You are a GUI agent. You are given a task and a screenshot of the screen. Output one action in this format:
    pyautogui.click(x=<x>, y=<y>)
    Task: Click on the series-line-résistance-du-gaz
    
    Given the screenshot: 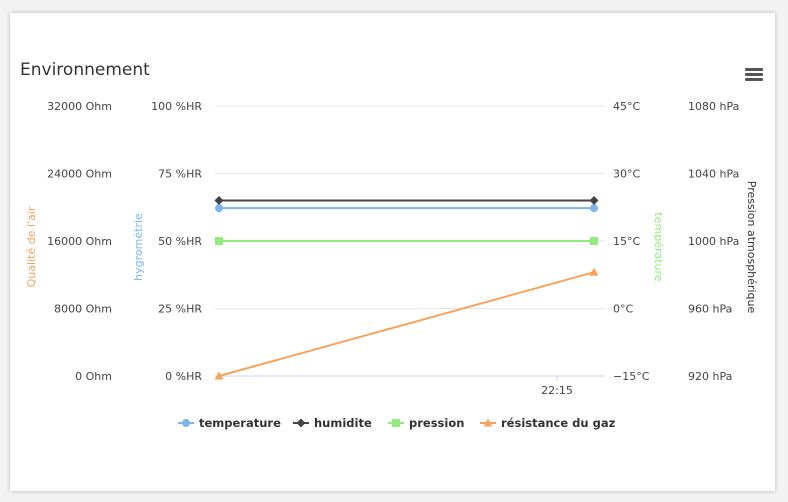 What is the action you would take?
    pyautogui.click(x=406, y=324)
    